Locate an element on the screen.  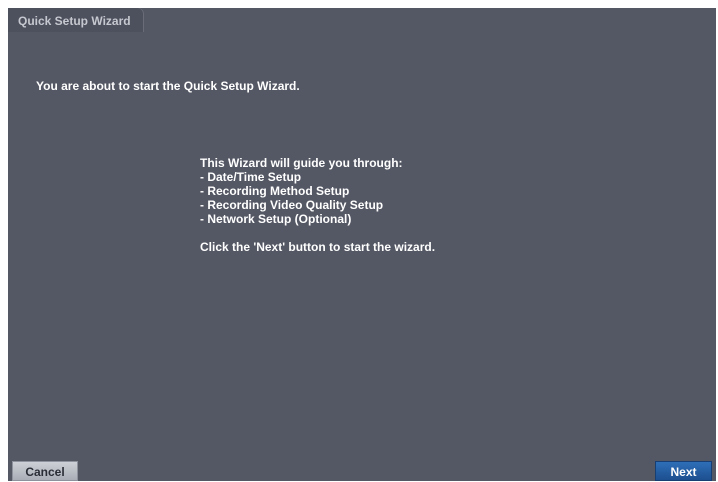
next-button: Next is located at coordinates (683, 471).